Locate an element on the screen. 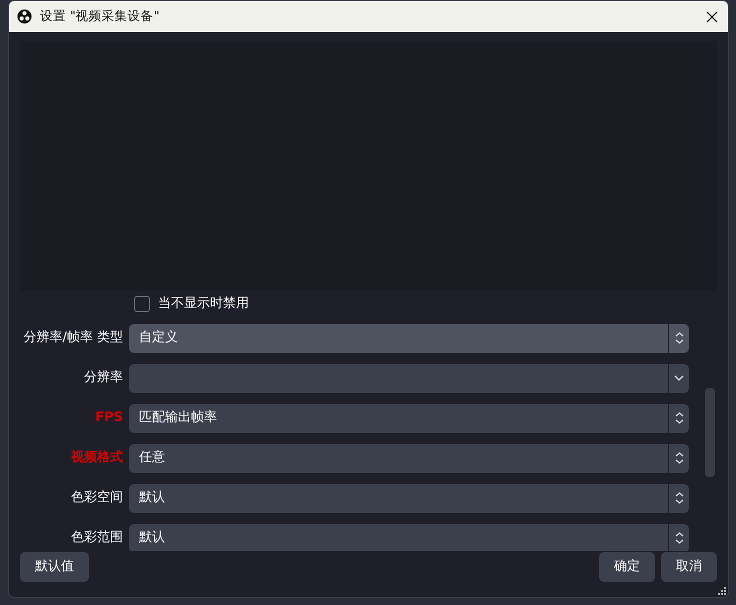  resize-grip-icon is located at coordinates (722, 591).